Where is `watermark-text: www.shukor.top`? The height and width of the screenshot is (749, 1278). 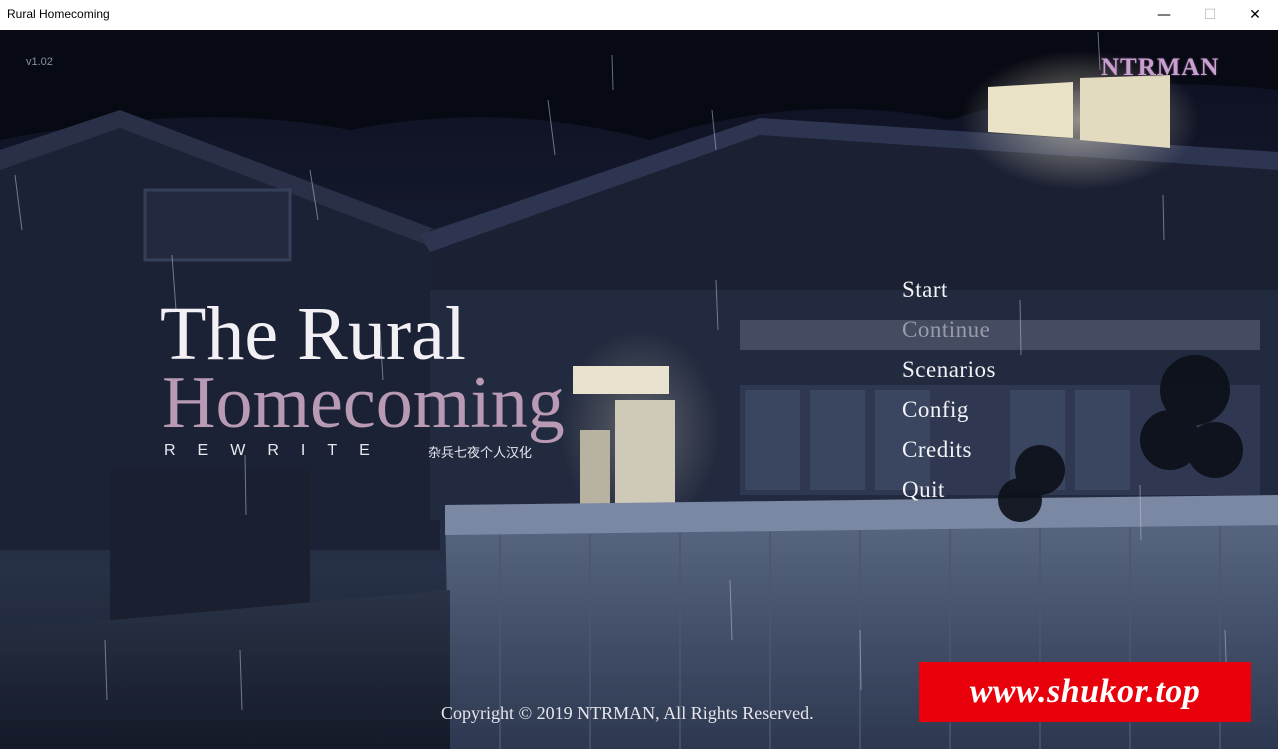
watermark-text: www.shukor.top is located at coordinates (1085, 691).